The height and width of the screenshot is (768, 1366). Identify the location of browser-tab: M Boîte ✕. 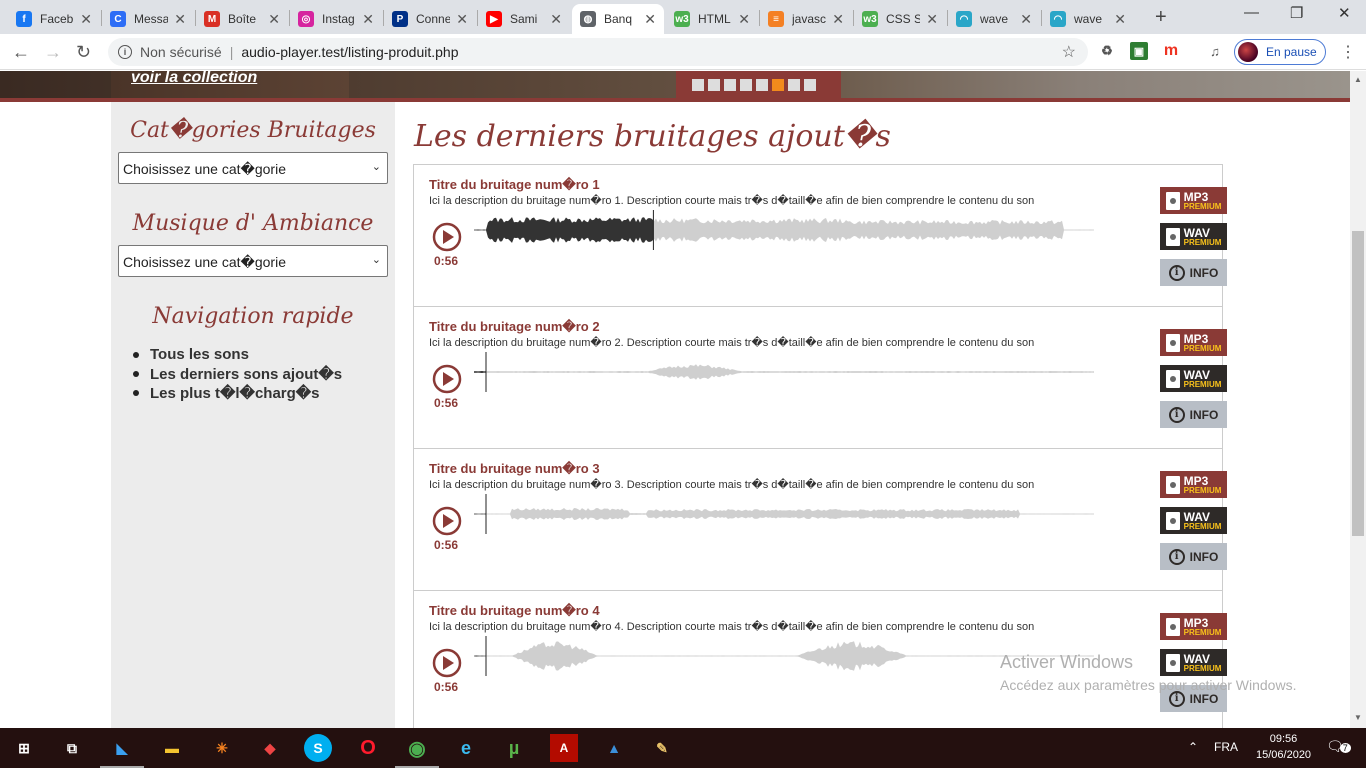
(242, 19).